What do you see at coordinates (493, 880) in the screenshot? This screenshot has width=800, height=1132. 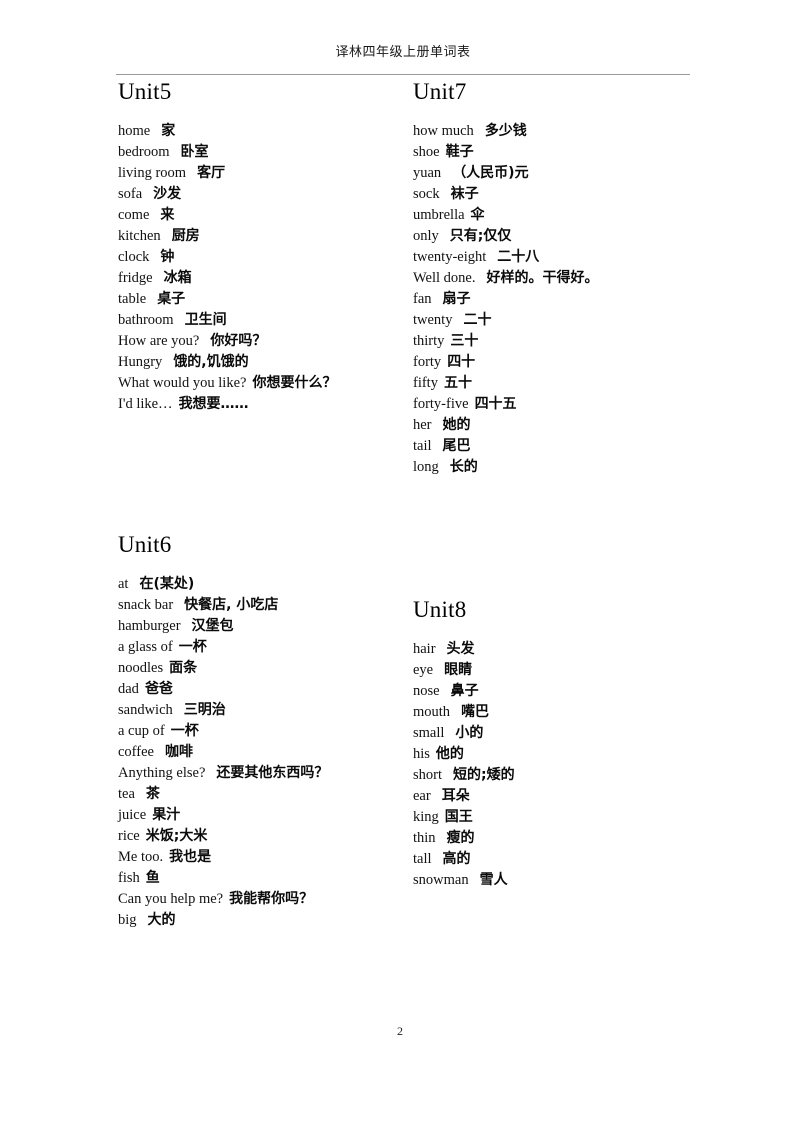 I see `word-chinese: 雪人` at bounding box center [493, 880].